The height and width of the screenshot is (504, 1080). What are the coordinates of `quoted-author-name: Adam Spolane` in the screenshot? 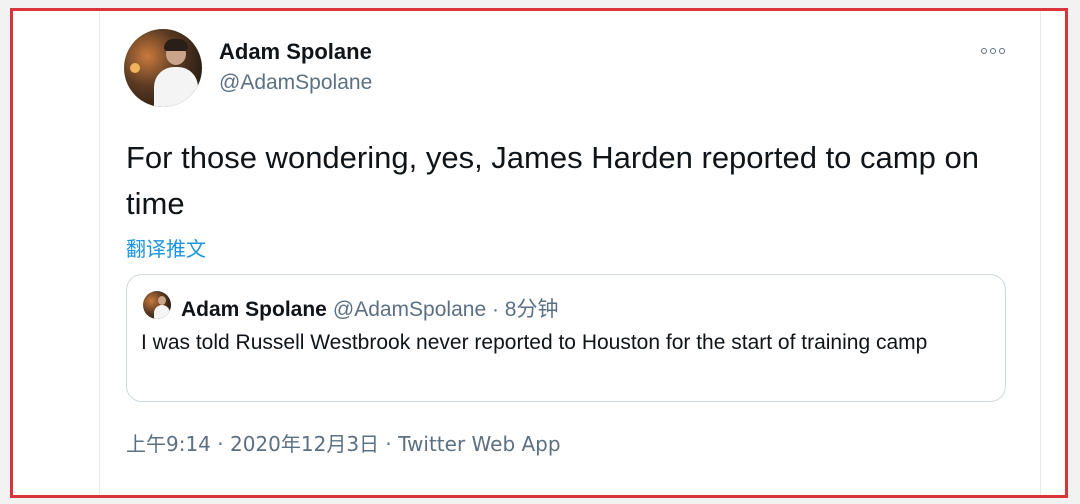 It's located at (254, 309).